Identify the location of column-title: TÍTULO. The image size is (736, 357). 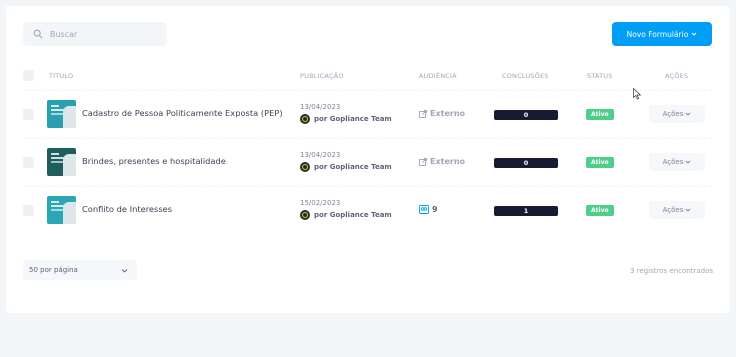
(61, 76).